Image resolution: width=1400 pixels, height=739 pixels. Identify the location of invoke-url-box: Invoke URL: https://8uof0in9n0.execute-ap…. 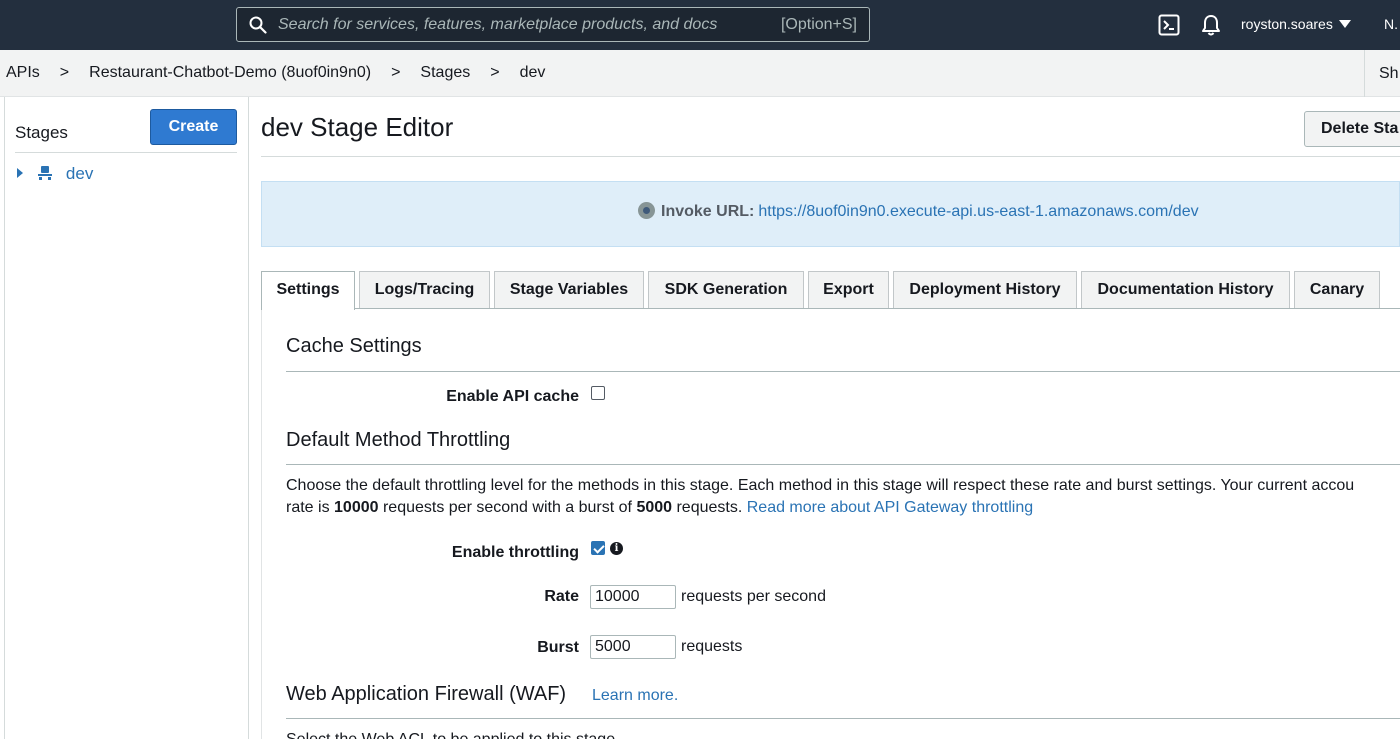
(830, 214).